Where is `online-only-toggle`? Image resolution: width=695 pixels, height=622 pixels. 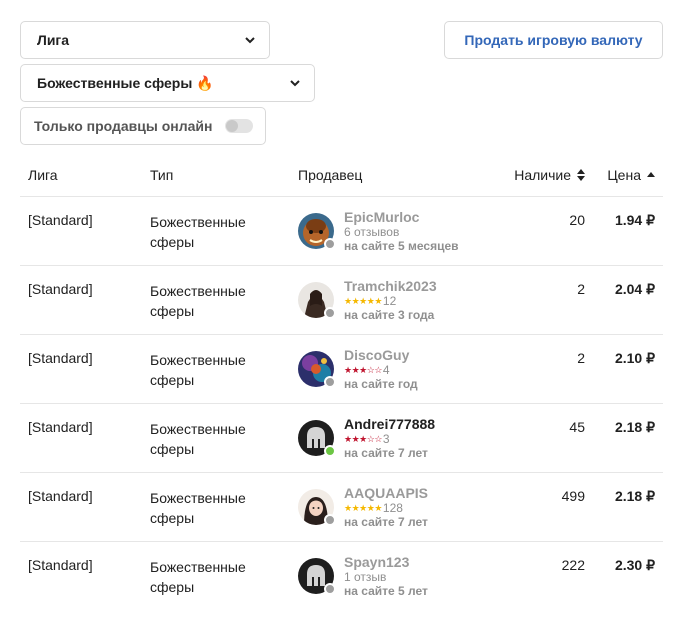
online-only-toggle is located at coordinates (238, 126).